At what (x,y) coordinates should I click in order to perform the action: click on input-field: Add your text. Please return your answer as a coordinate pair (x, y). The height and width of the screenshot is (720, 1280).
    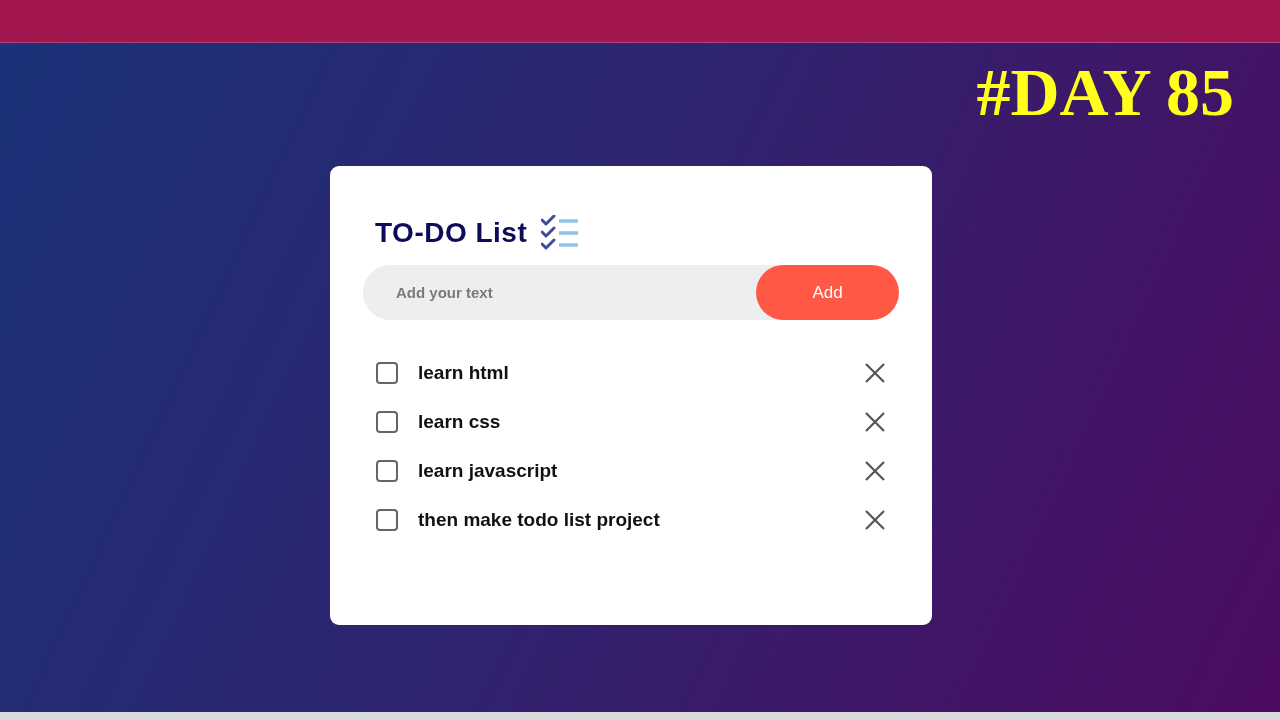
    Looking at the image, I should click on (559, 292).